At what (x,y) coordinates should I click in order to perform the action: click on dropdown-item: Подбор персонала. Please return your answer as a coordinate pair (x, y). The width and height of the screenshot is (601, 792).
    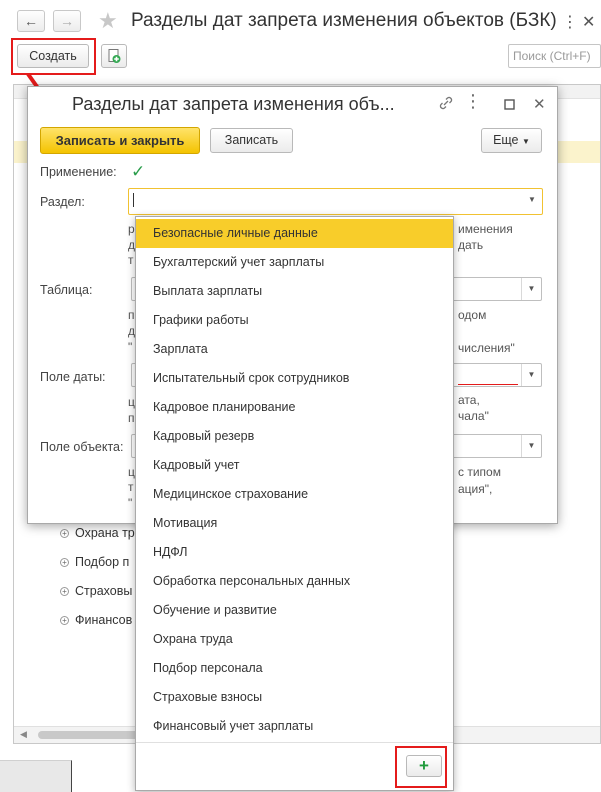
    Looking at the image, I should click on (294, 668).